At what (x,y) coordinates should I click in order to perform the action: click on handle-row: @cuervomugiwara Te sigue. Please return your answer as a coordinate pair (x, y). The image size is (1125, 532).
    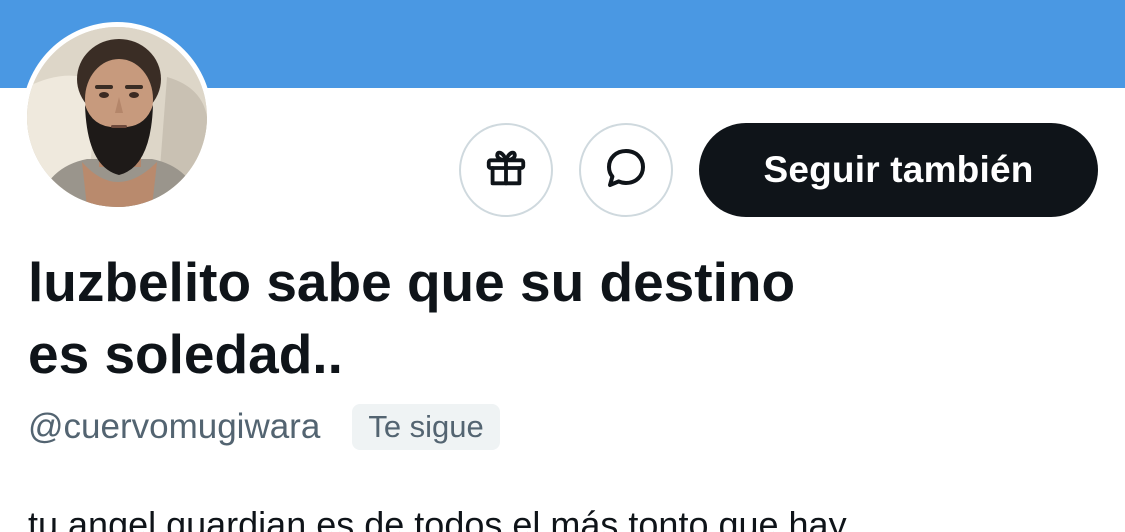
    Looking at the image, I should click on (264, 427).